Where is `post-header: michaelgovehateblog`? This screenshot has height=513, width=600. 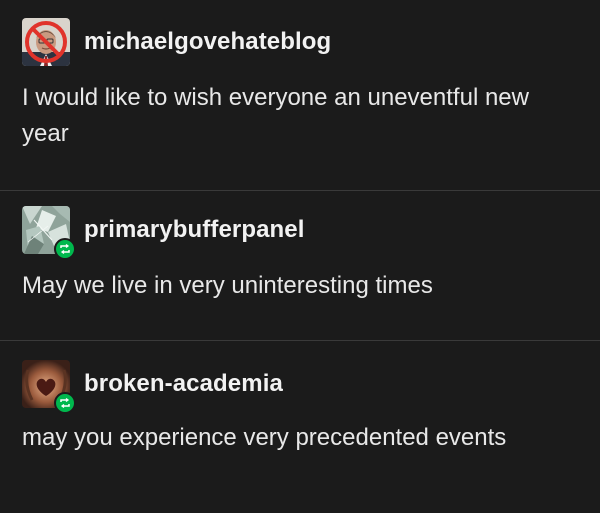
post-header: michaelgovehateblog is located at coordinates (176, 42).